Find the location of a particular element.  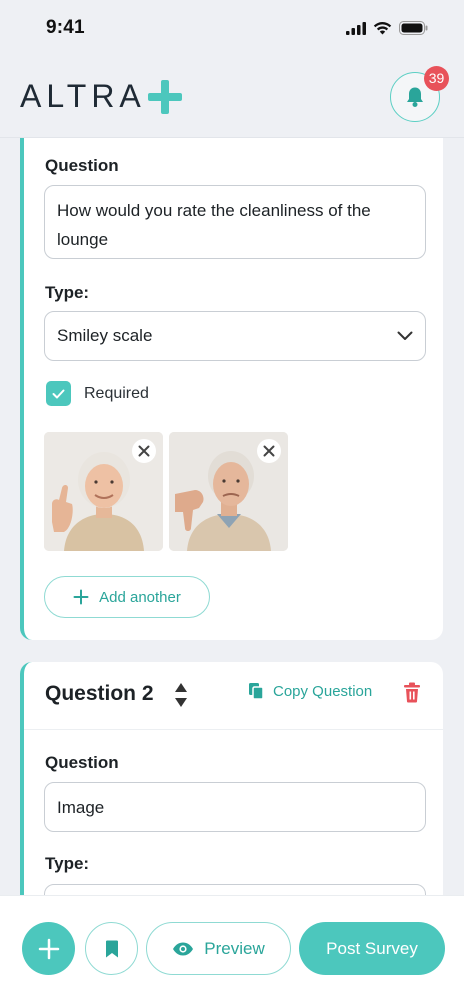

add-another-button: Add another is located at coordinates (127, 597).